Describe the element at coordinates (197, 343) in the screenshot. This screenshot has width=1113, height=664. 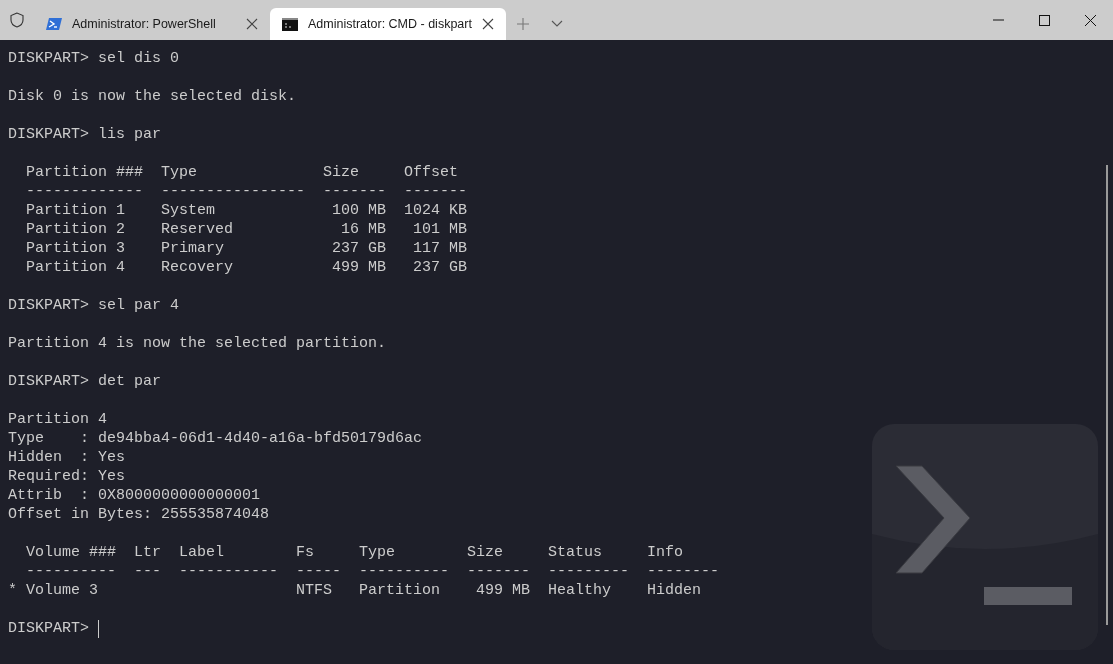
I see `terminal-line: Partition 4 is now the selected partition.` at that location.